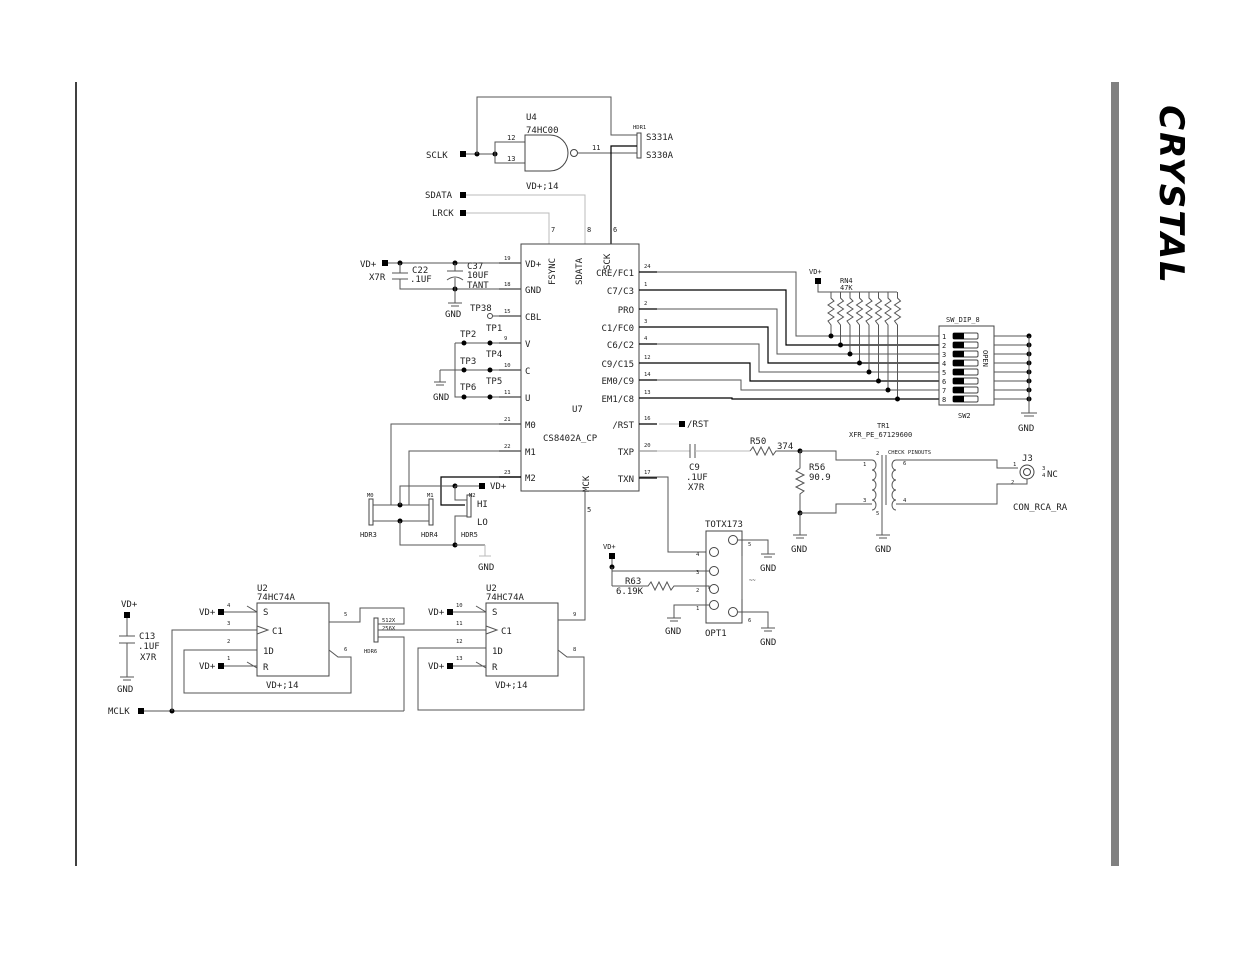  Describe the element at coordinates (507, 259) in the screenshot. I see `u7-pin-num: 19` at that location.